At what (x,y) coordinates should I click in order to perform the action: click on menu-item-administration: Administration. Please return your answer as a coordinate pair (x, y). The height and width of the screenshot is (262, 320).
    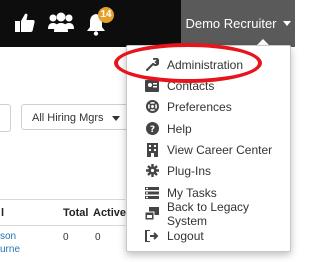
    Looking at the image, I should click on (208, 64).